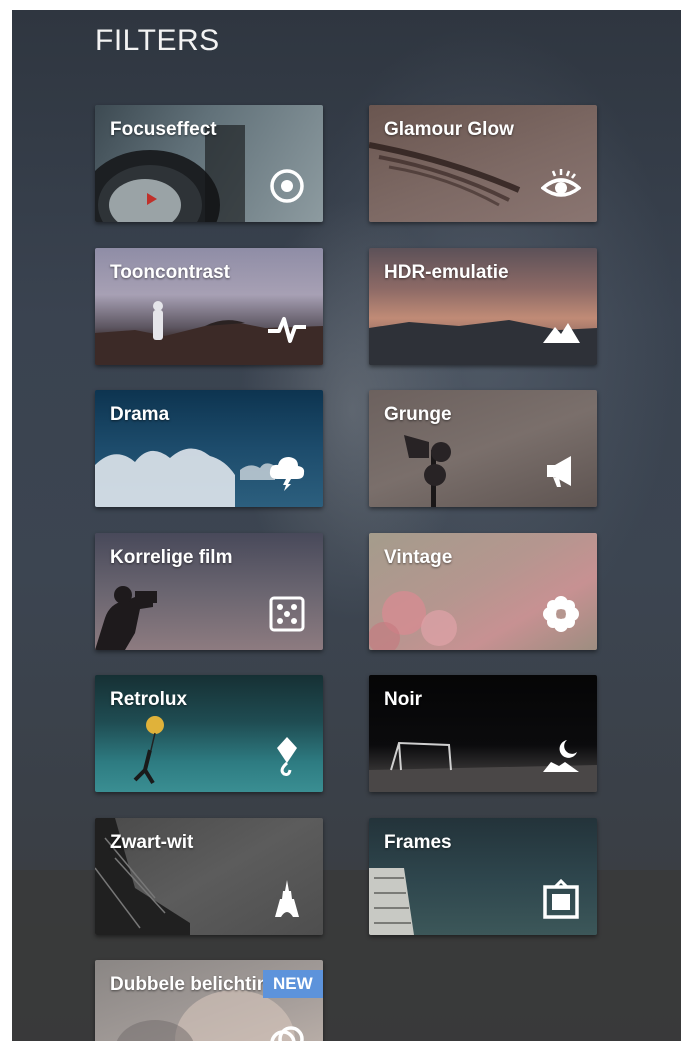 The image size is (681, 1041). What do you see at coordinates (483, 876) in the screenshot?
I see `filter-tile-frames: Frames` at bounding box center [483, 876].